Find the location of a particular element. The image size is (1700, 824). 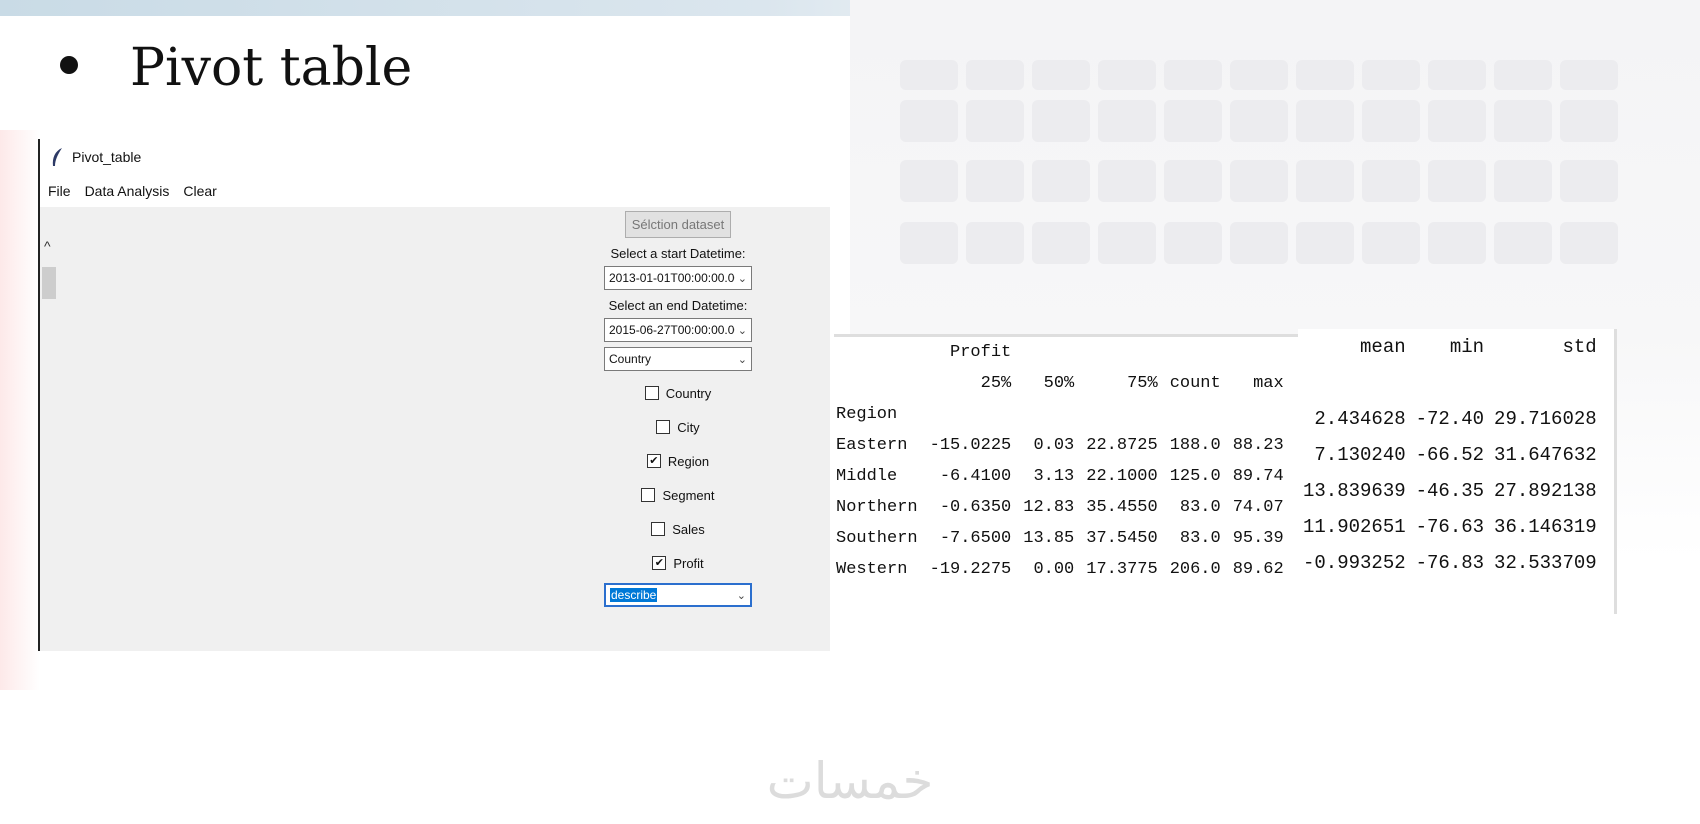

column-header: std is located at coordinates (1579, 347).